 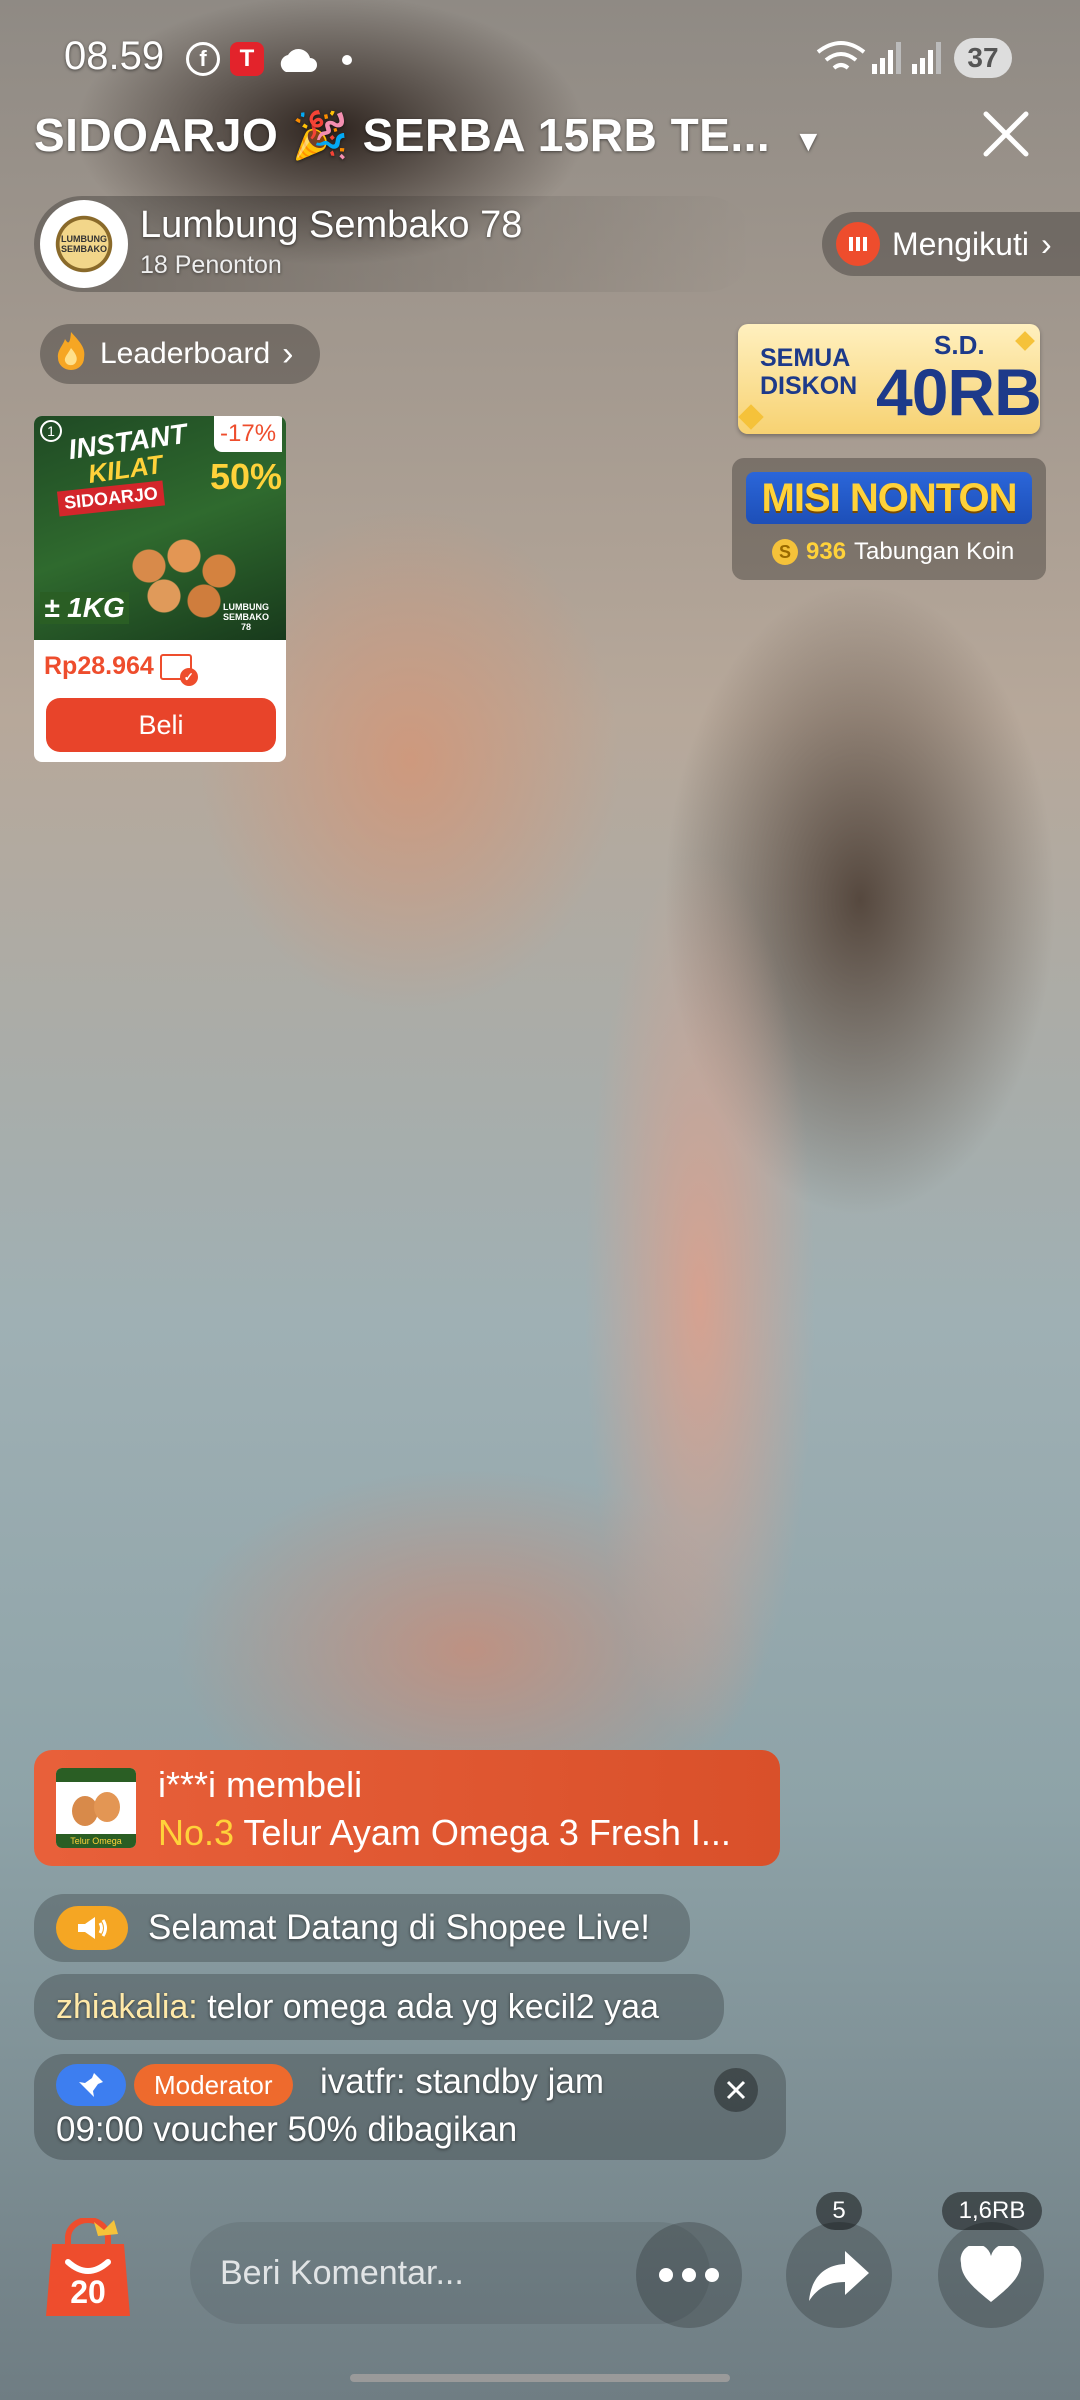 I want to click on buy-label: Beli, so click(x=161, y=724).